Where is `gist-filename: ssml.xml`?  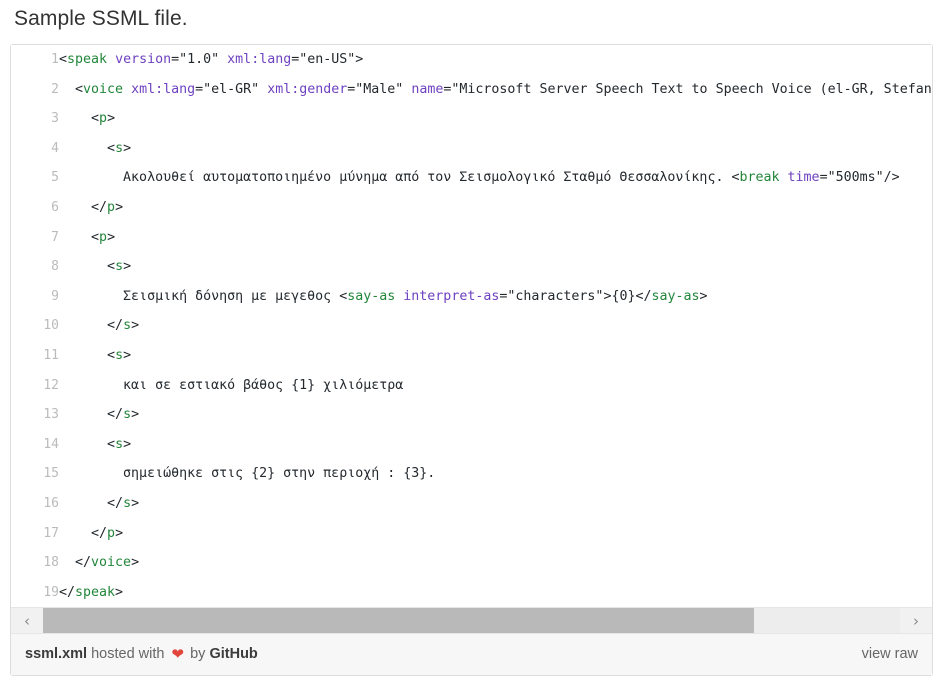
gist-filename: ssml.xml is located at coordinates (56, 654).